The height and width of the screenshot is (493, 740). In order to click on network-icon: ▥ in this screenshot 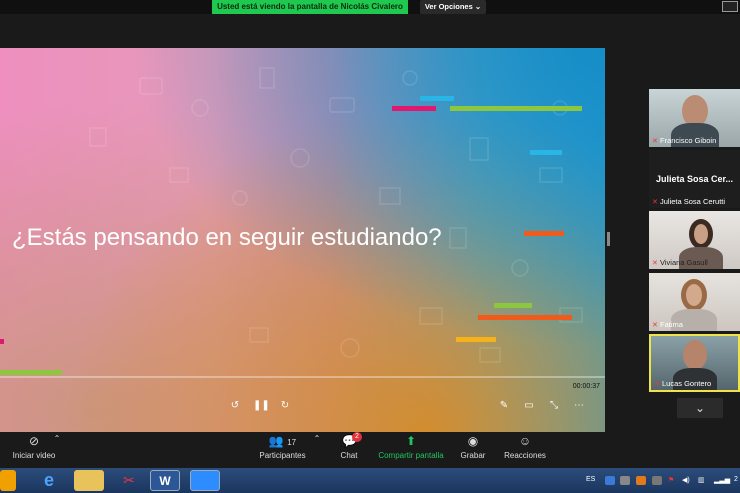, I will do `click(701, 480)`.